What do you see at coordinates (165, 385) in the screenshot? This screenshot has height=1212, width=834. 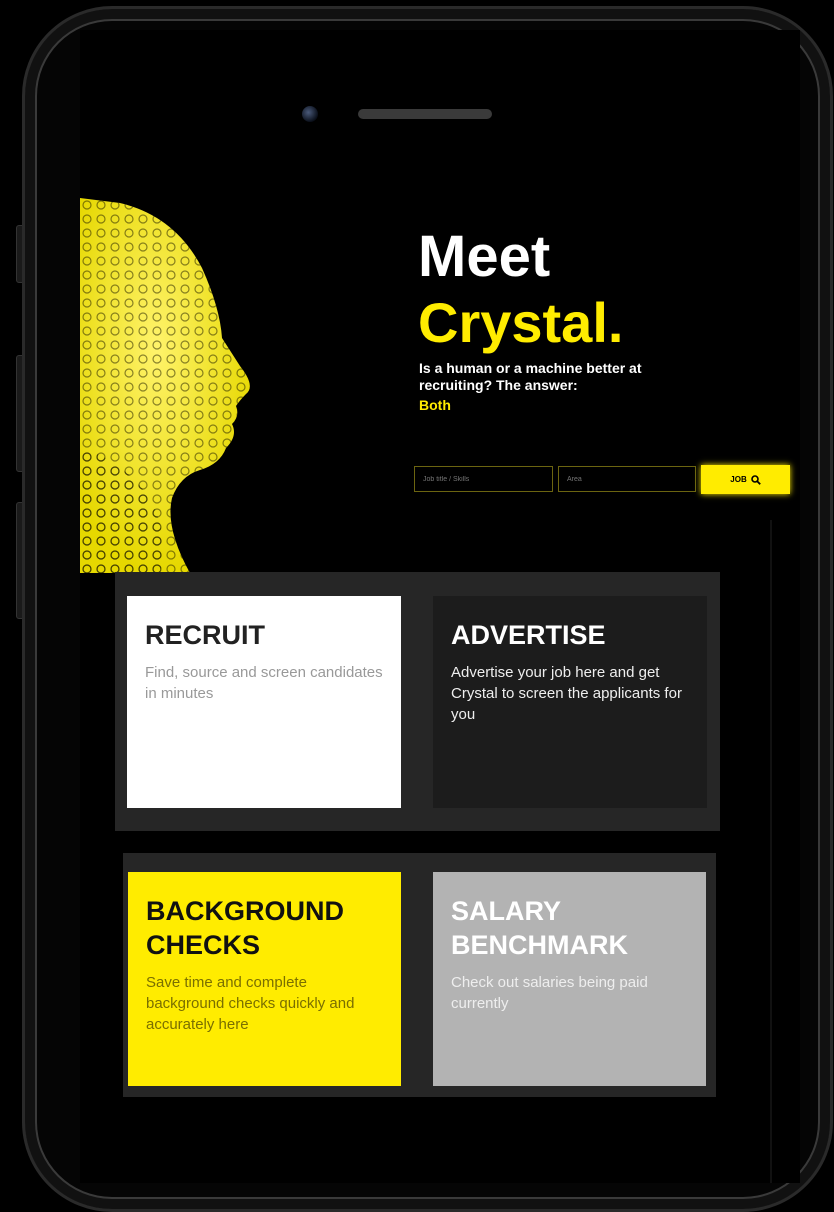 I see `crystal-face-icon` at bounding box center [165, 385].